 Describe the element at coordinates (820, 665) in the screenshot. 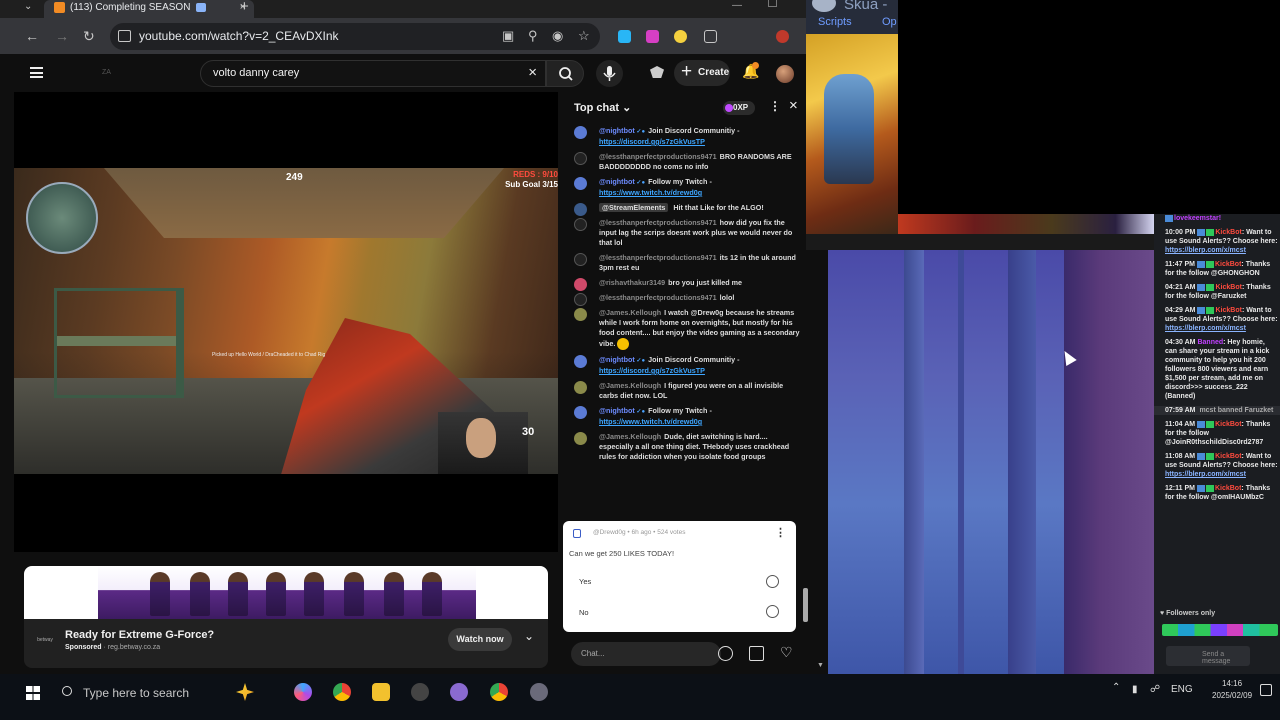

I see `scroll-down-arrow-icon: ▼` at that location.